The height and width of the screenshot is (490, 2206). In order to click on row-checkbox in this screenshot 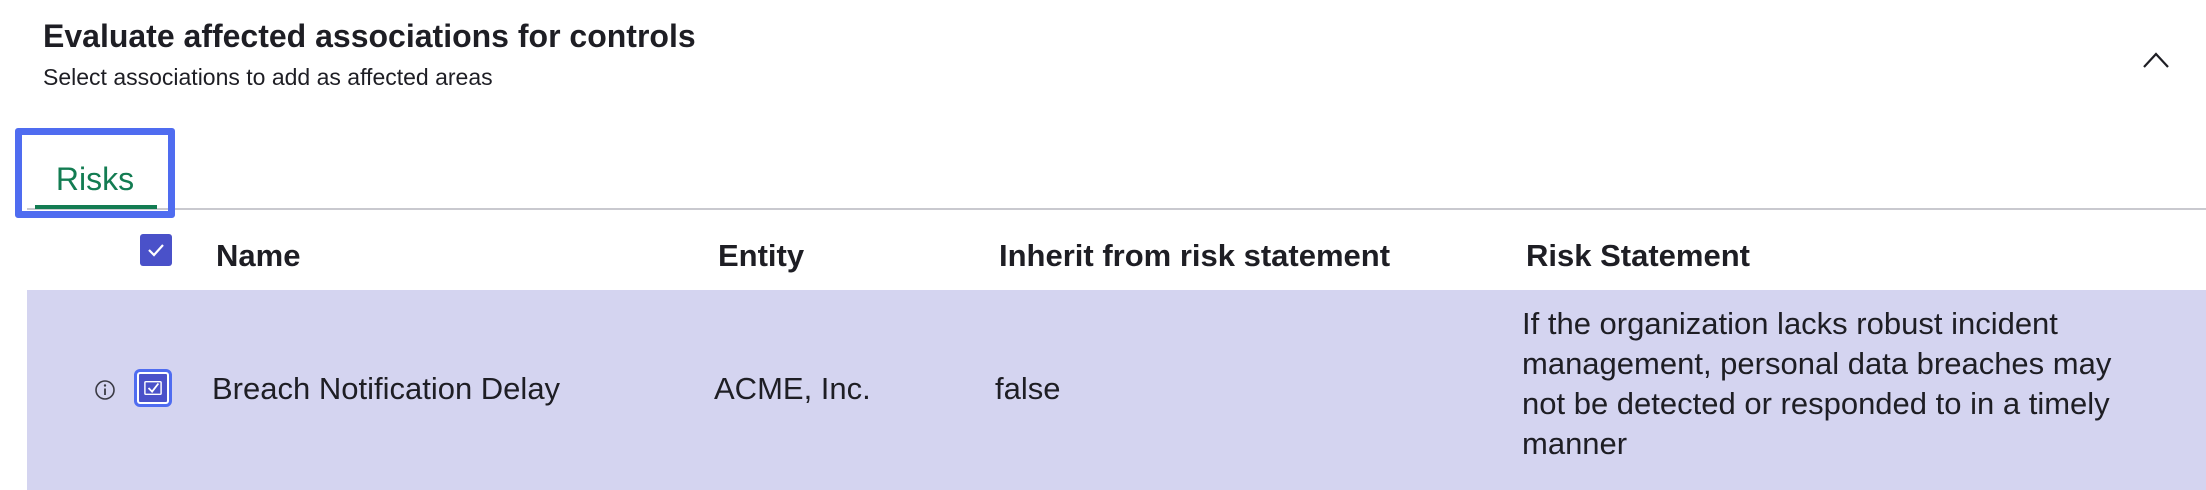, I will do `click(153, 388)`.